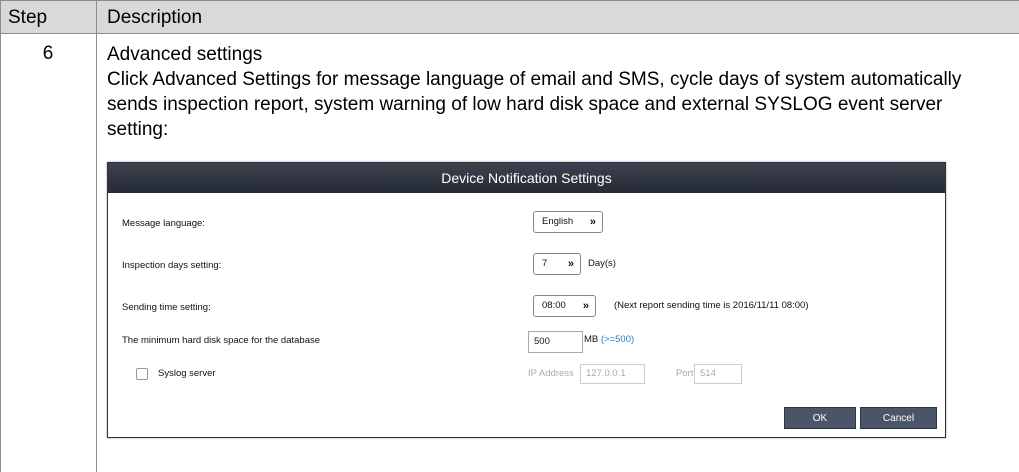  I want to click on table-border-left, so click(0, 236).